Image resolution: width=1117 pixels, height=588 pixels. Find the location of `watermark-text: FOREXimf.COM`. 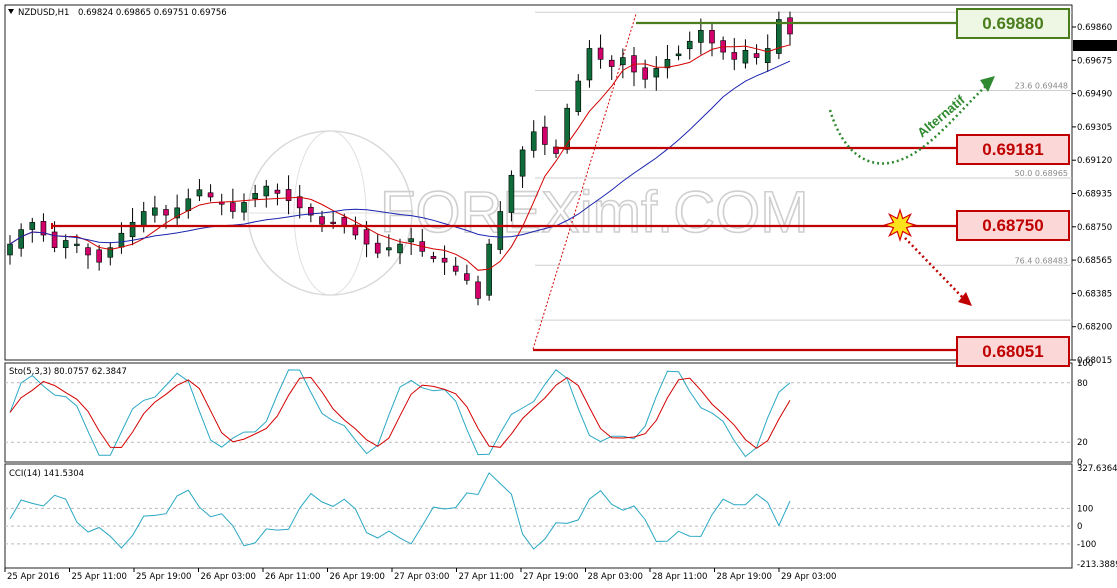

watermark-text: FOREXimf.COM is located at coordinates (594, 212).